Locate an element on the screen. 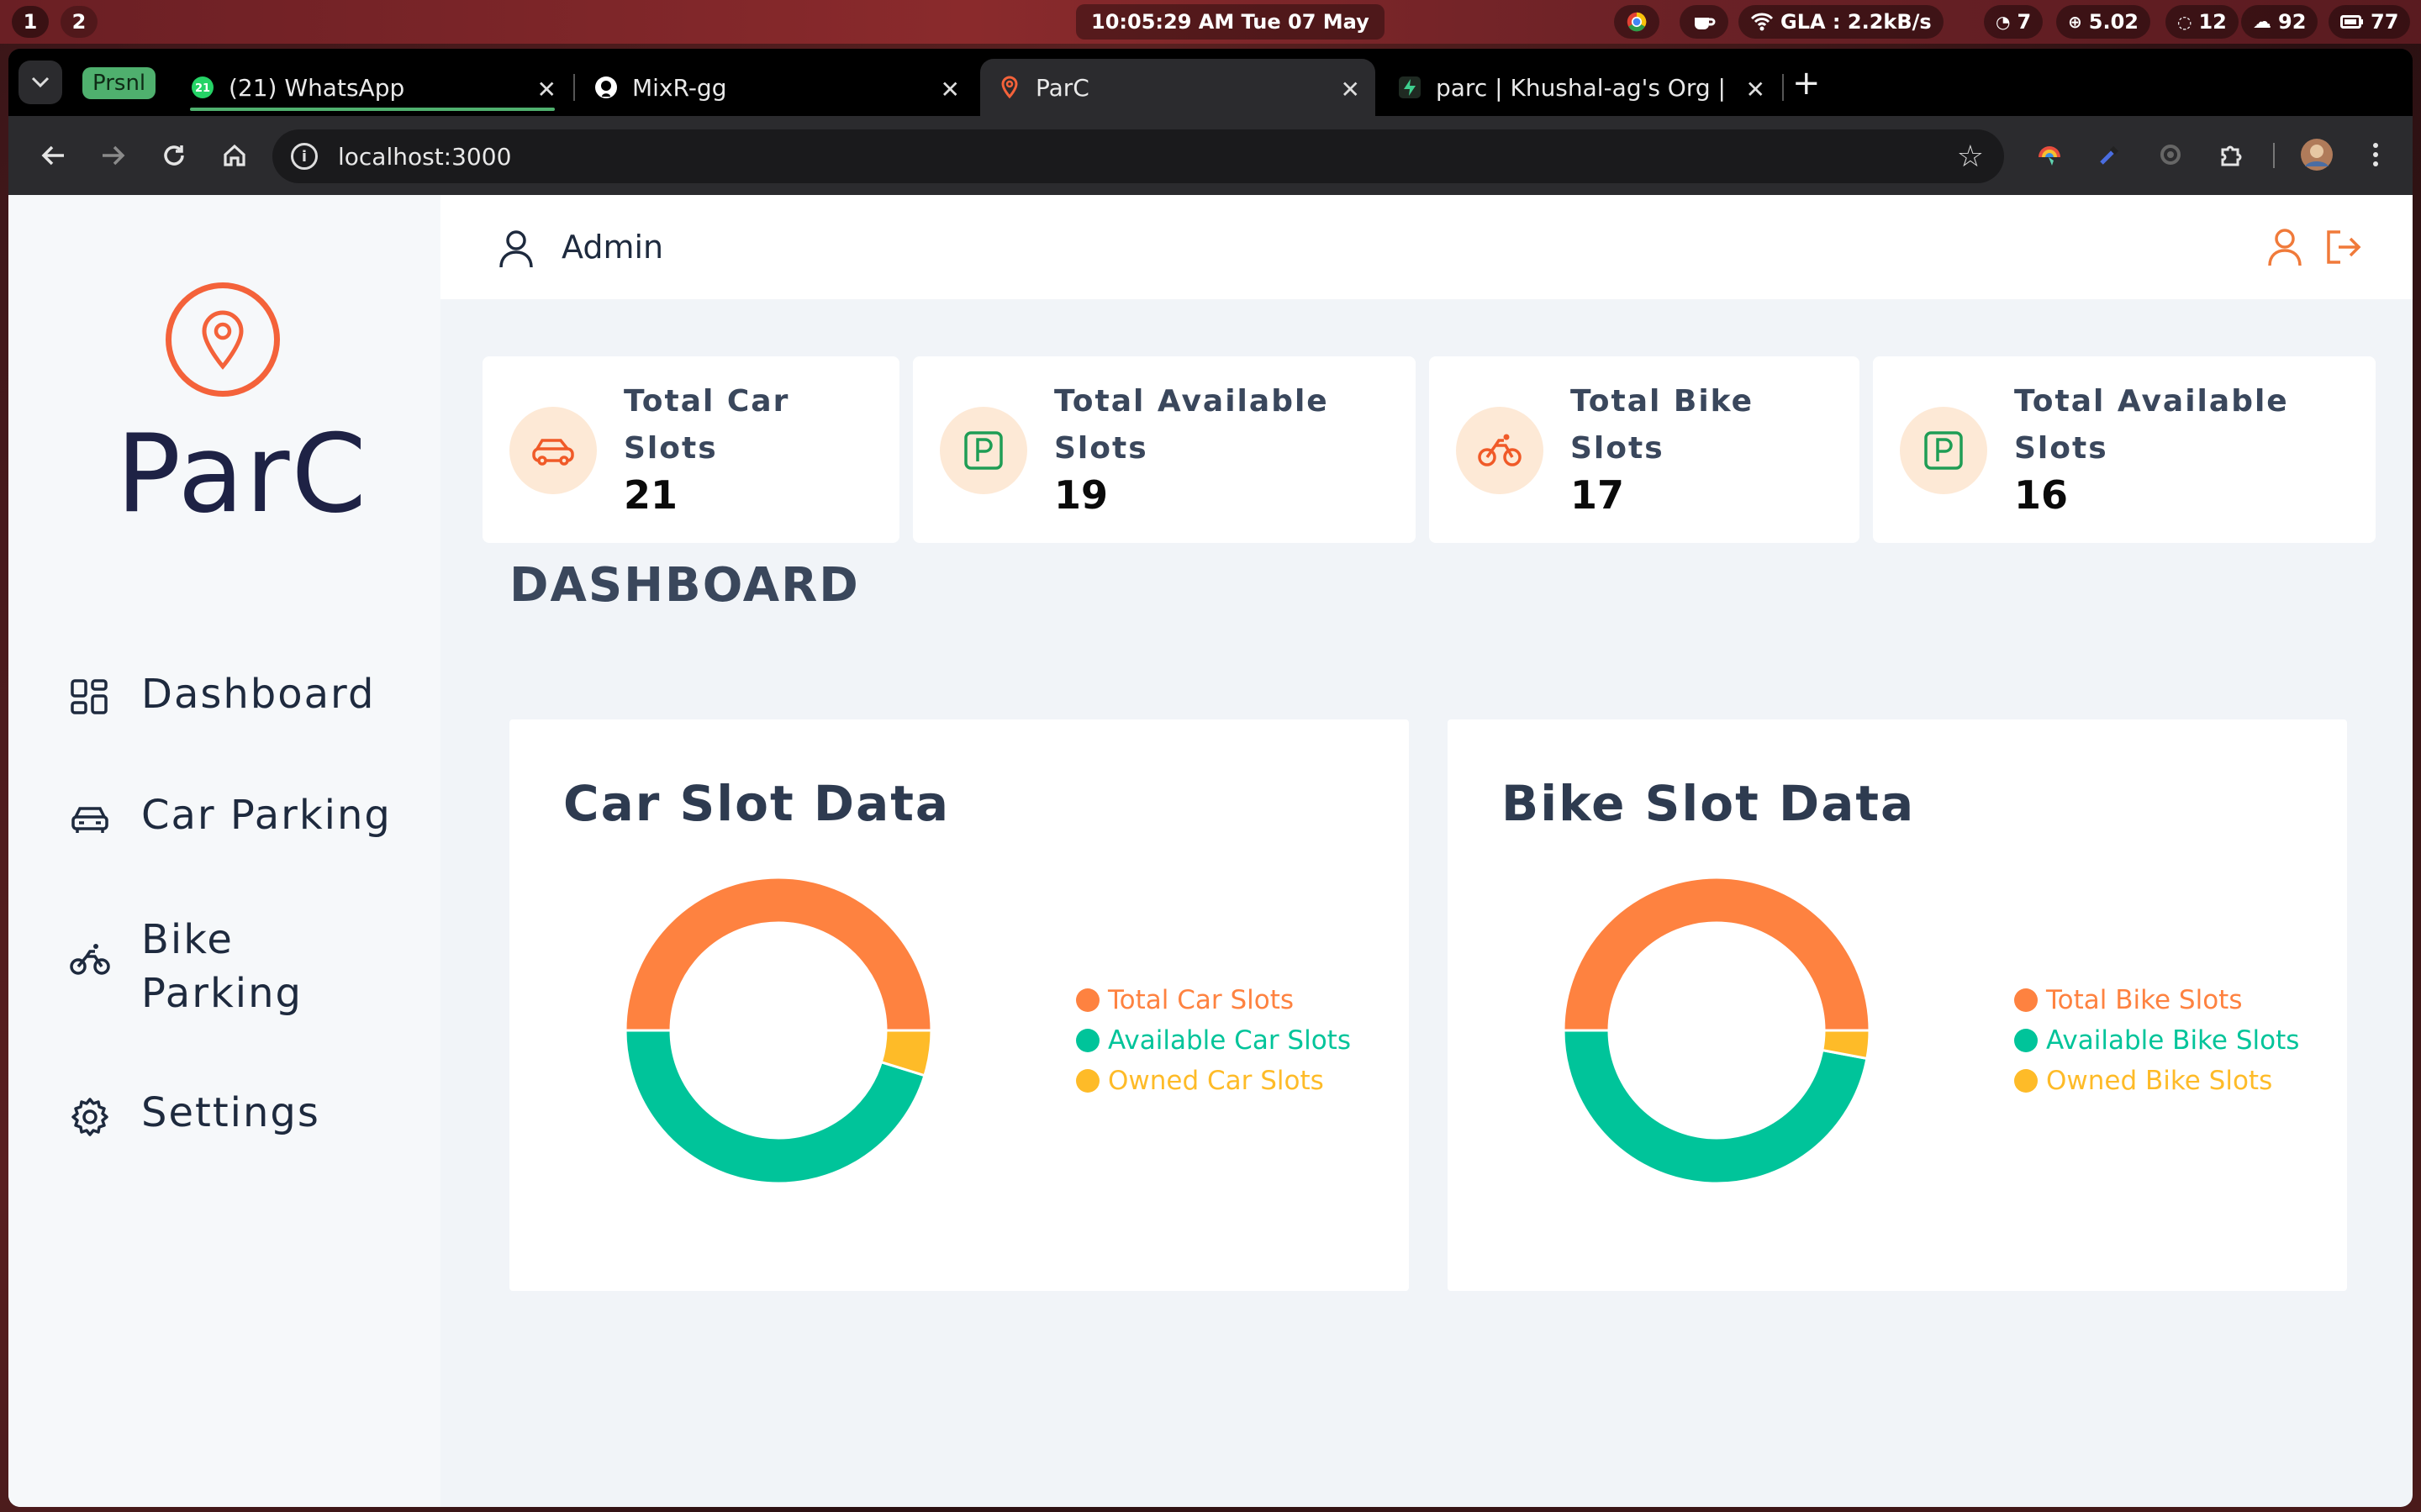  battery-status: 77 is located at coordinates (2370, 22).